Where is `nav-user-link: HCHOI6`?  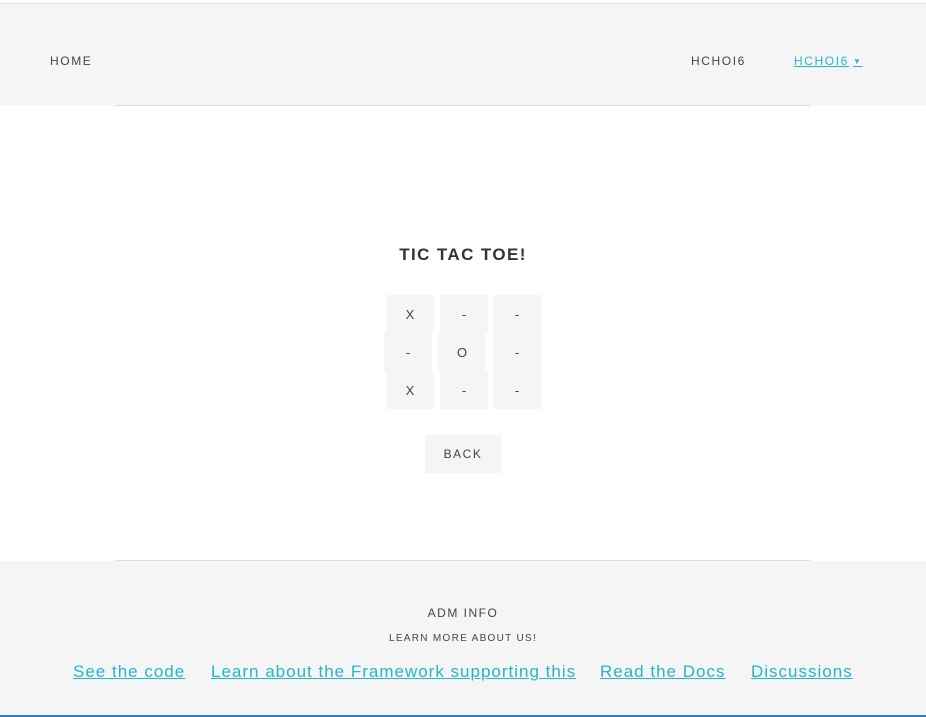 nav-user-link: HCHOI6 is located at coordinates (718, 61).